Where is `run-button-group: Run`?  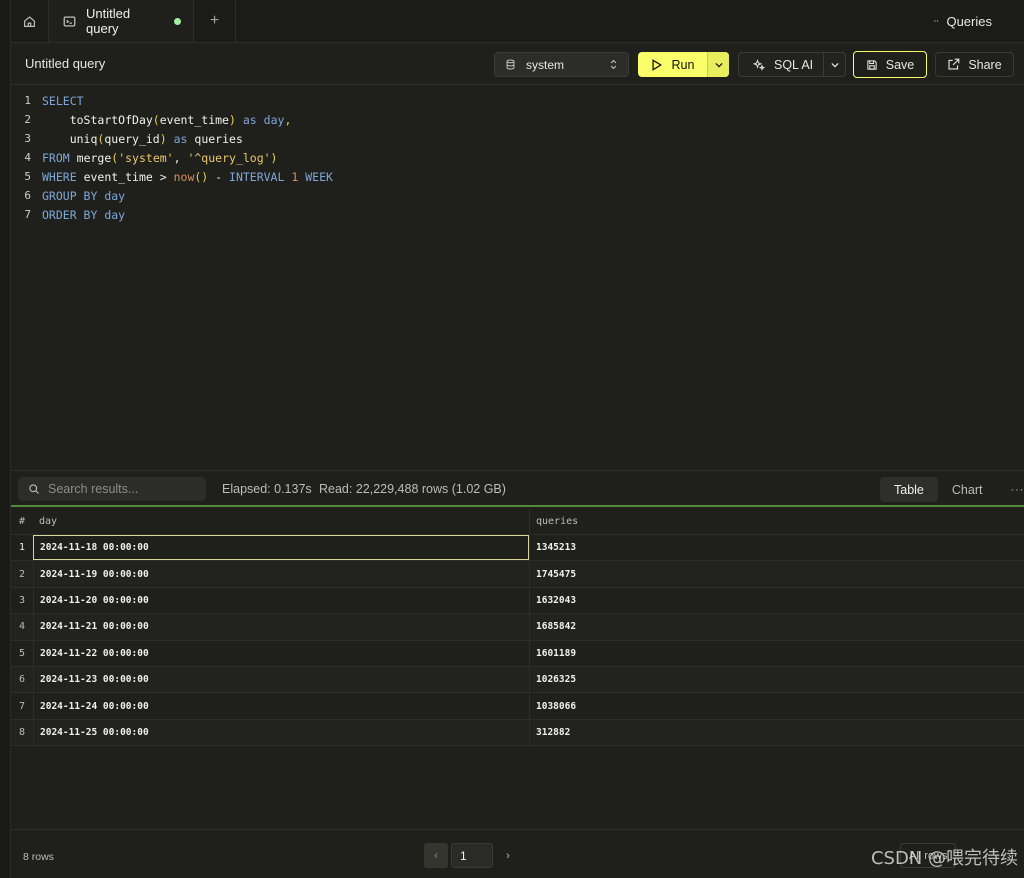 run-button-group: Run is located at coordinates (683, 64).